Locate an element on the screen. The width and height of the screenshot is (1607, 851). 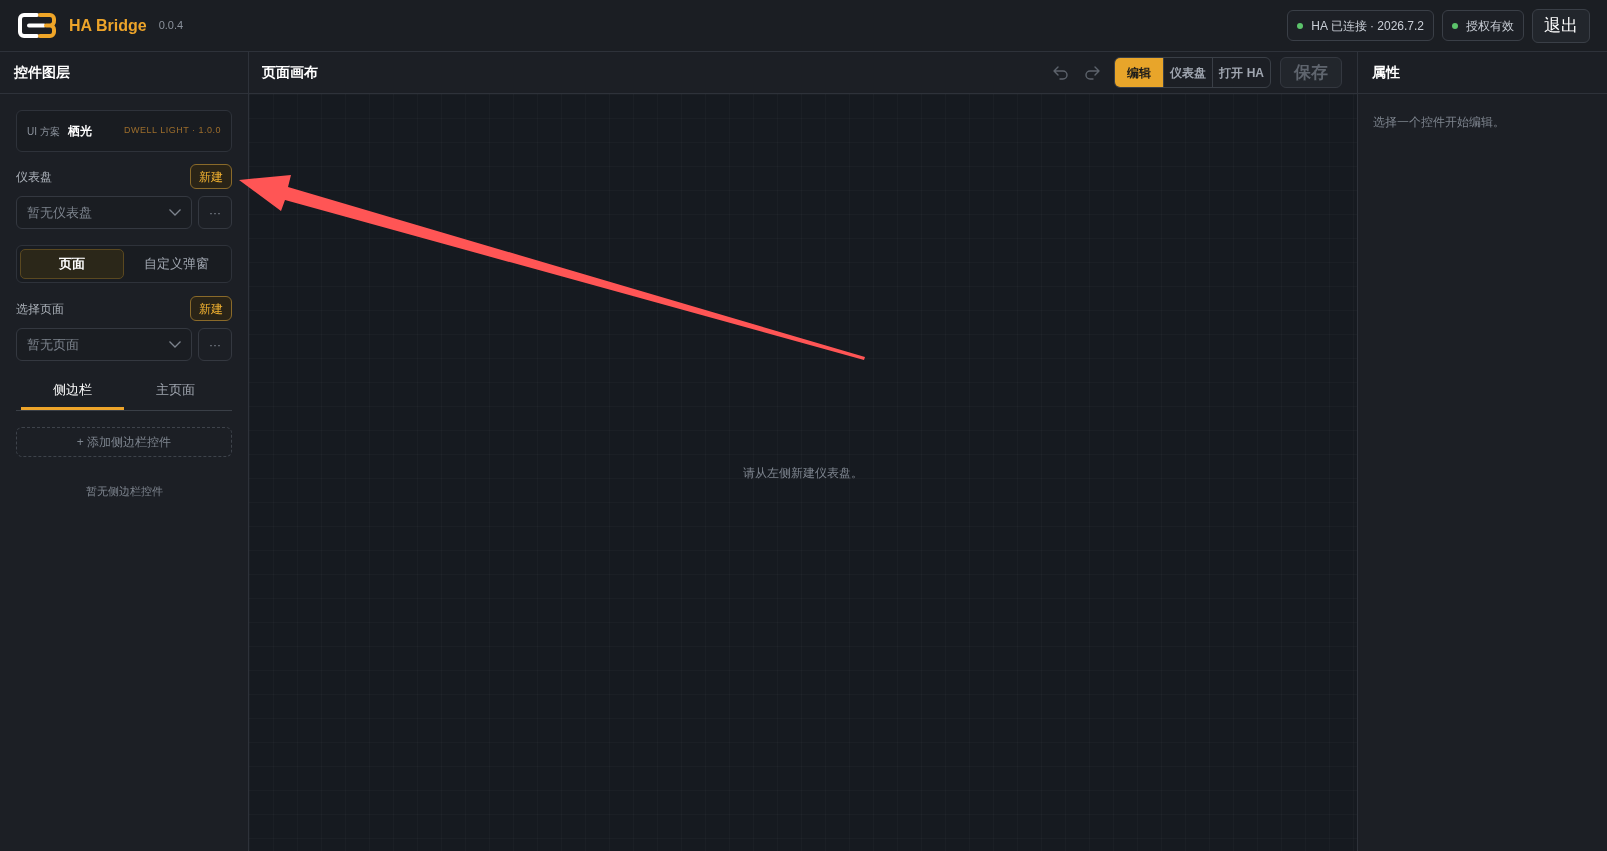
version-label: 0.0.4 is located at coordinates (171, 26).